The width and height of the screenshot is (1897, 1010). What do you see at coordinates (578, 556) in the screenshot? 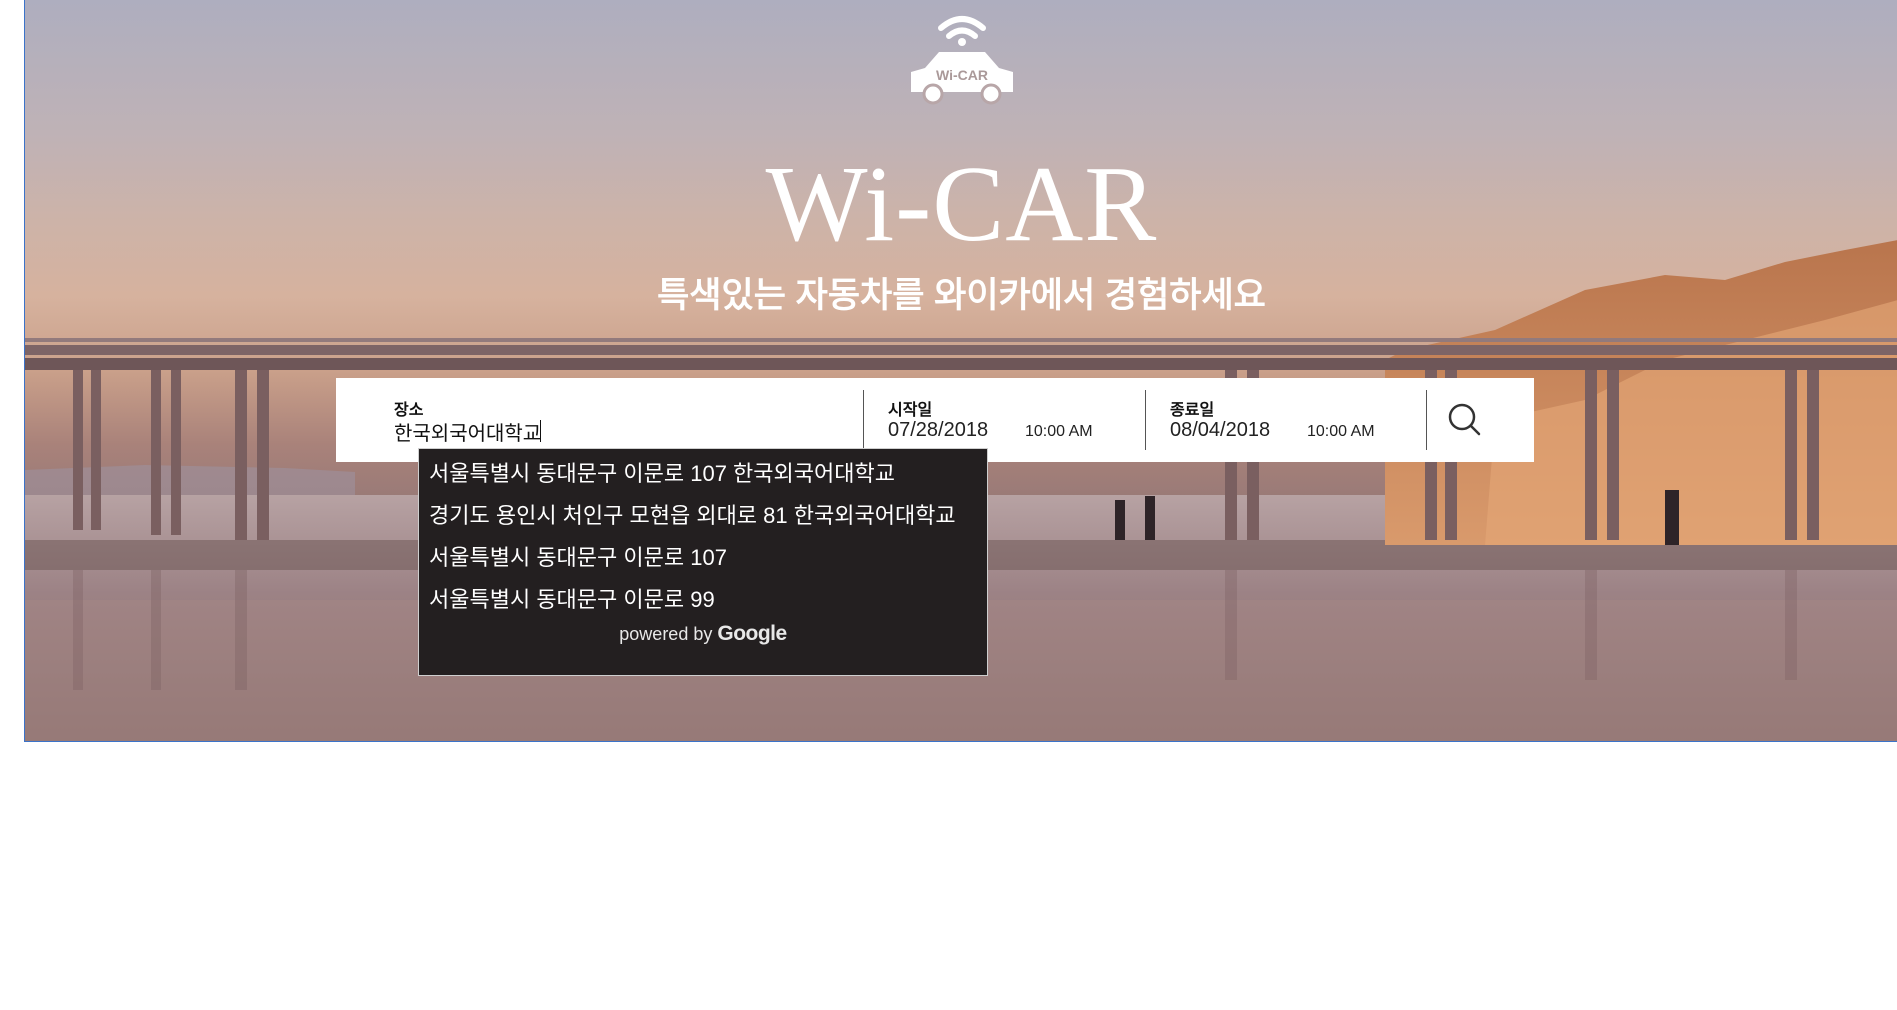
I see `suggestion-item: 서울특별시 동대문구 이문로 107` at bounding box center [578, 556].